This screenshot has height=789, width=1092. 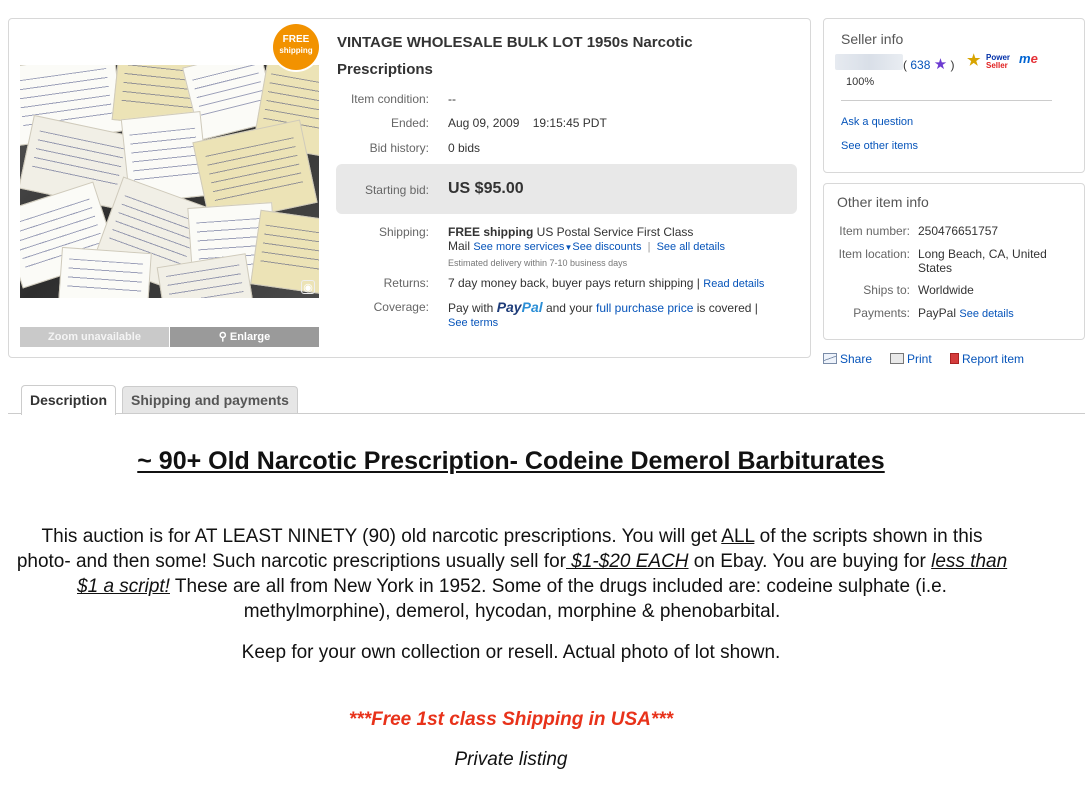 I want to click on desc-price-range: $1-$20 EACH, so click(x=627, y=561).